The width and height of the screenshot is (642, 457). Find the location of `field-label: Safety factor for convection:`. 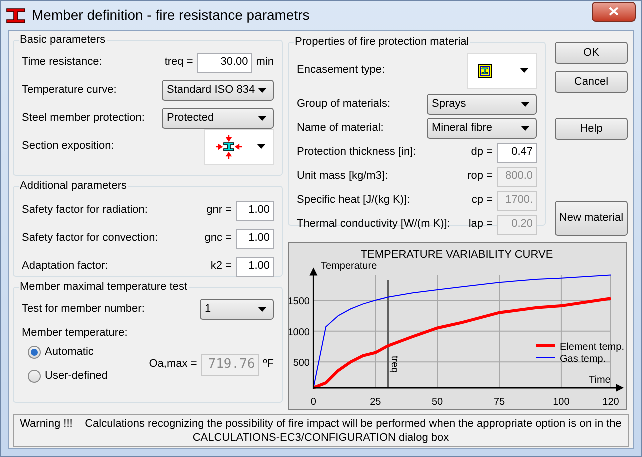

field-label: Safety factor for convection: is located at coordinates (90, 238).